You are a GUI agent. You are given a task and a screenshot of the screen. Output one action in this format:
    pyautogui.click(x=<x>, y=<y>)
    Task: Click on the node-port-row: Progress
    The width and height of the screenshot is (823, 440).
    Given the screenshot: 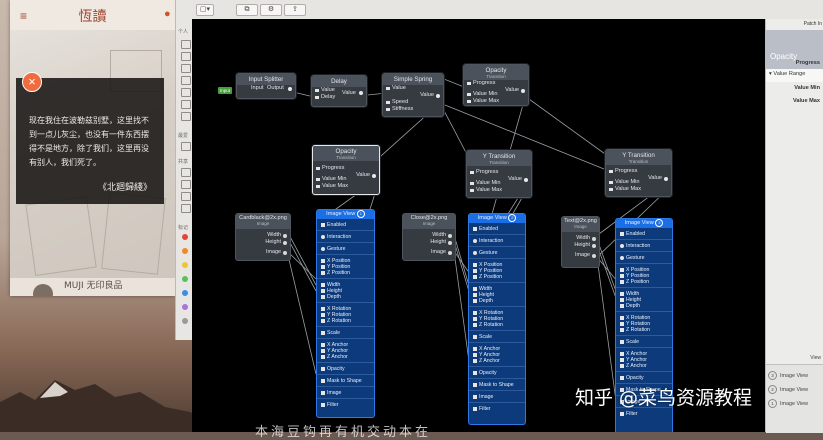 What is the action you would take?
    pyautogui.click(x=346, y=168)
    